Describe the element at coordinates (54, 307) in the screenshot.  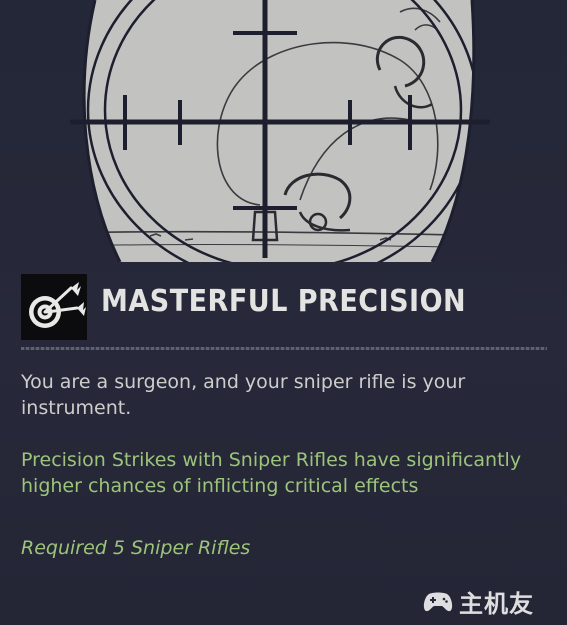
I see `target-with-arrows-icon` at that location.